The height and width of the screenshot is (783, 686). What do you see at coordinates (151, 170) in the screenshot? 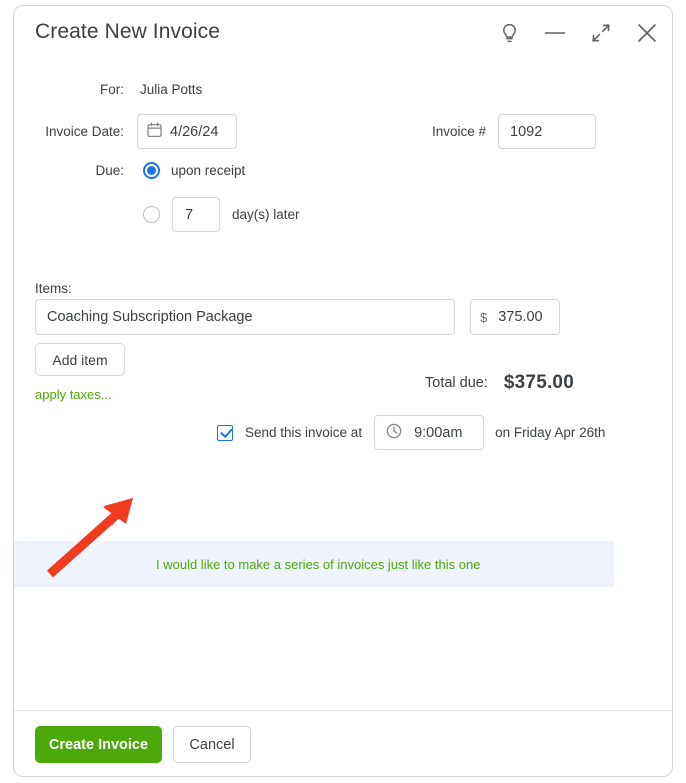
I see `radio-upon-receipt` at bounding box center [151, 170].